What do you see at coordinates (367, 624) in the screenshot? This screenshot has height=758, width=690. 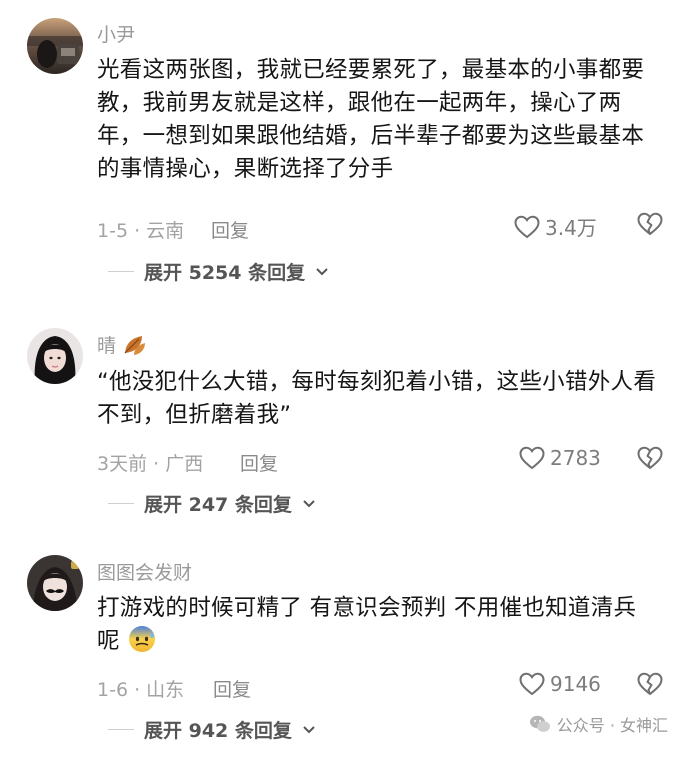 I see `comment-text-content: 打游戏的时候可精了 有意识会预判 不用催也知道清兵呢` at bounding box center [367, 624].